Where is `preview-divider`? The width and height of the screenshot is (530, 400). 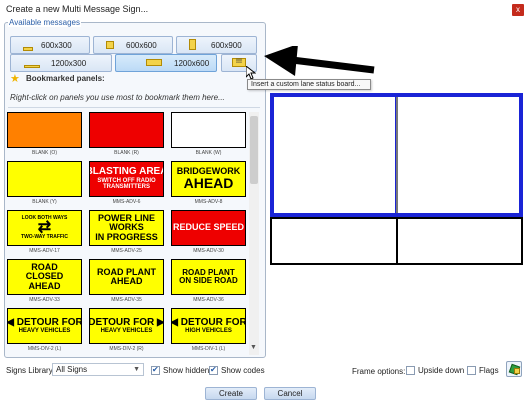
preview-divider is located at coordinates (397, 155).